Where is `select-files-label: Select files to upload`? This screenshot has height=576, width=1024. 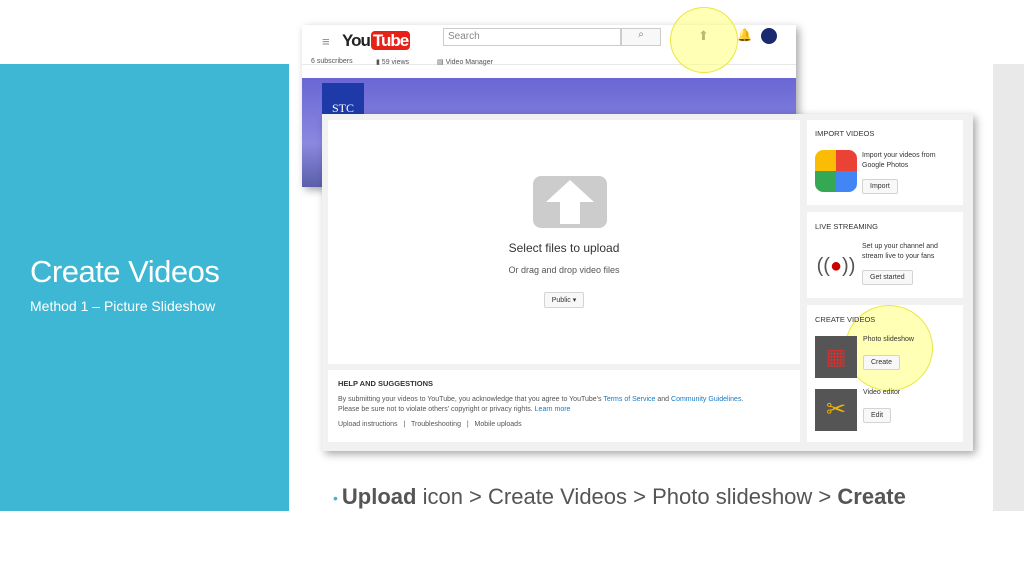 select-files-label: Select files to upload is located at coordinates (564, 248).